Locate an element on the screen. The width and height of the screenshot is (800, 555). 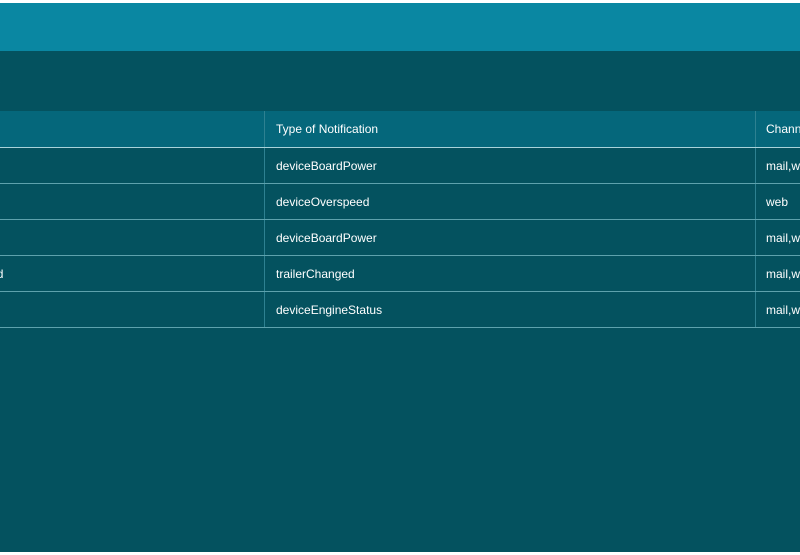
table-row: sfasf deviceBoardPower mail,w is located at coordinates (400, 238).